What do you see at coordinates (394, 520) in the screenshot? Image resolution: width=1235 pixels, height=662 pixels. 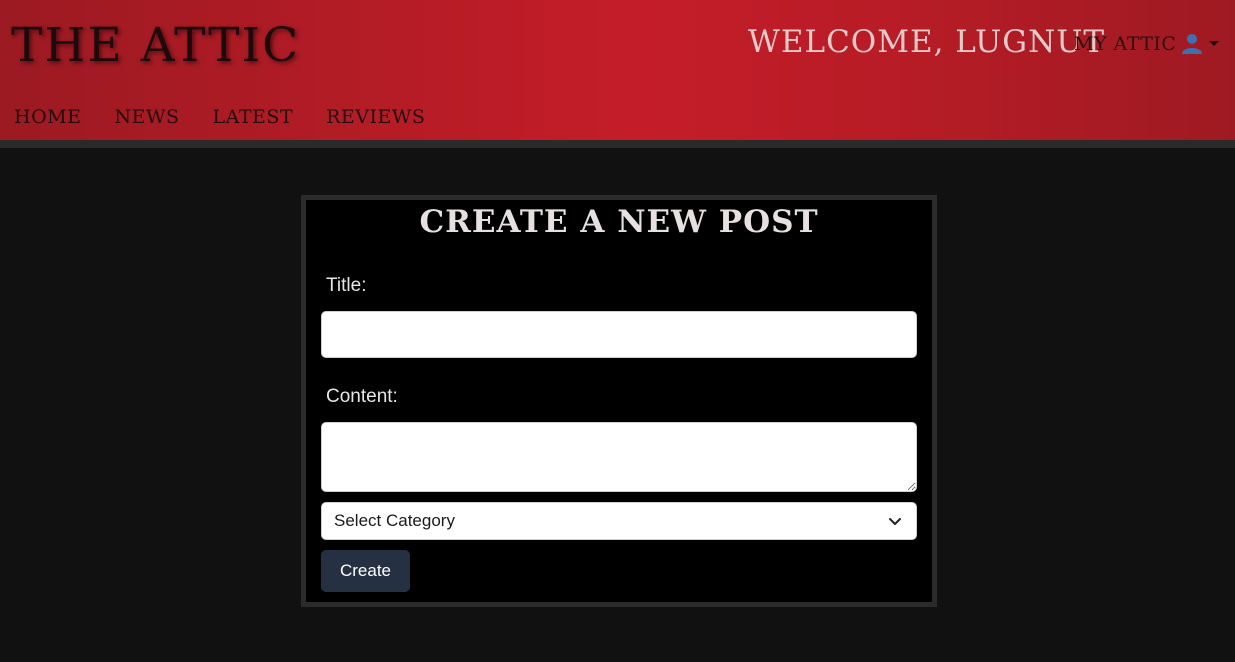 I see `category-select-value: Select Category` at bounding box center [394, 520].